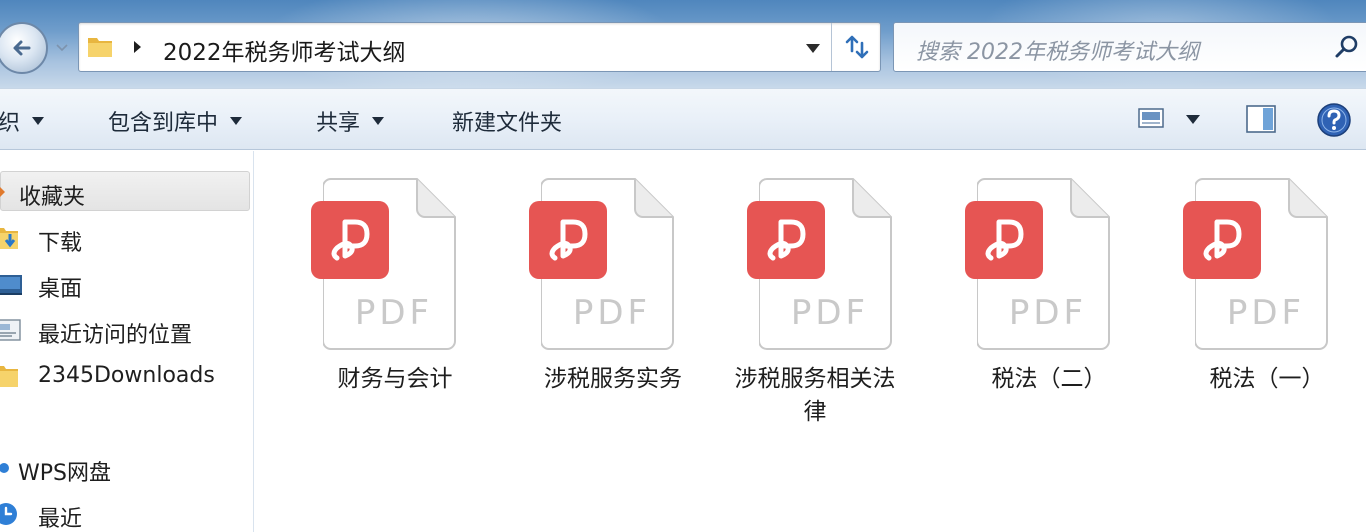 The height and width of the screenshot is (532, 1366). I want to click on sidebar-item-label: 下载, so click(60, 243).